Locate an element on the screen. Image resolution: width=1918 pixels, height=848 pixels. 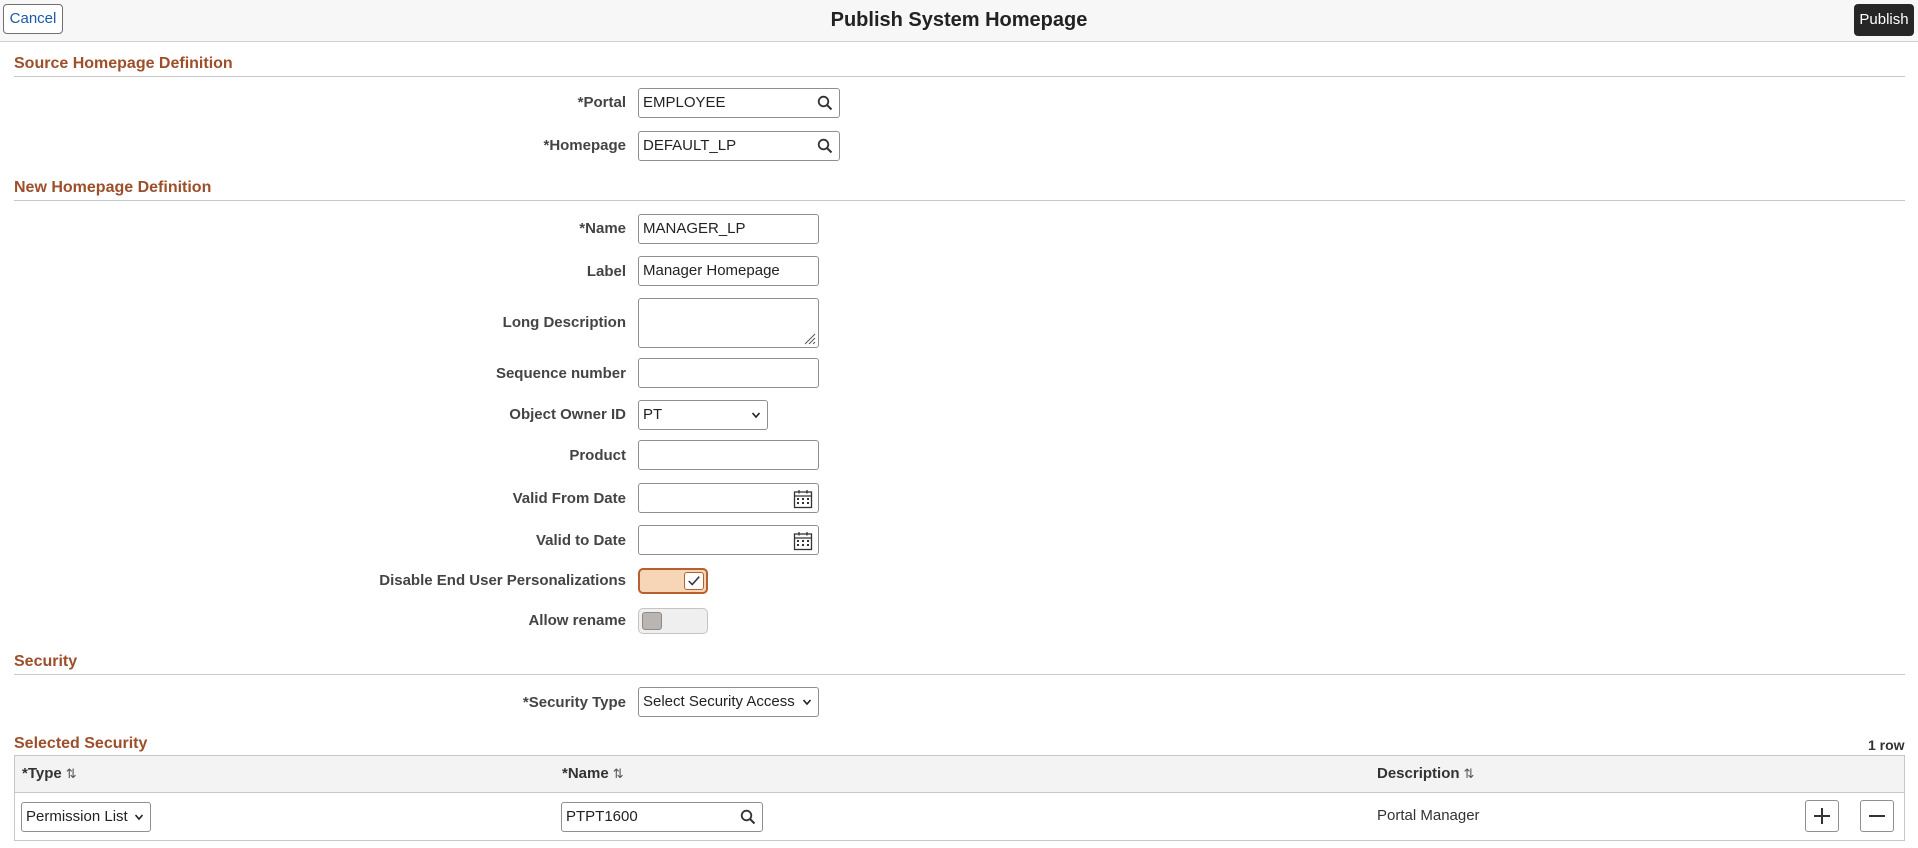
portal-label: *Portal is located at coordinates (602, 102).